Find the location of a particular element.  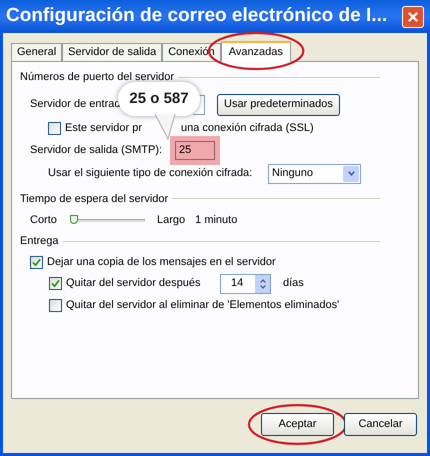

number-spinner: 14 is located at coordinates (245, 284).